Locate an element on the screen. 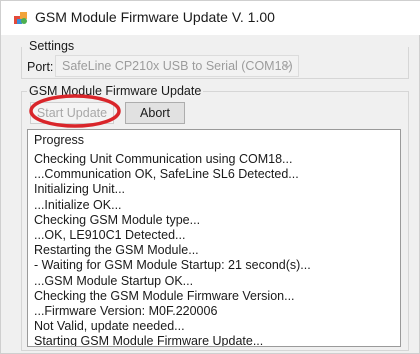  settings-group-label: Settings is located at coordinates (52, 46).